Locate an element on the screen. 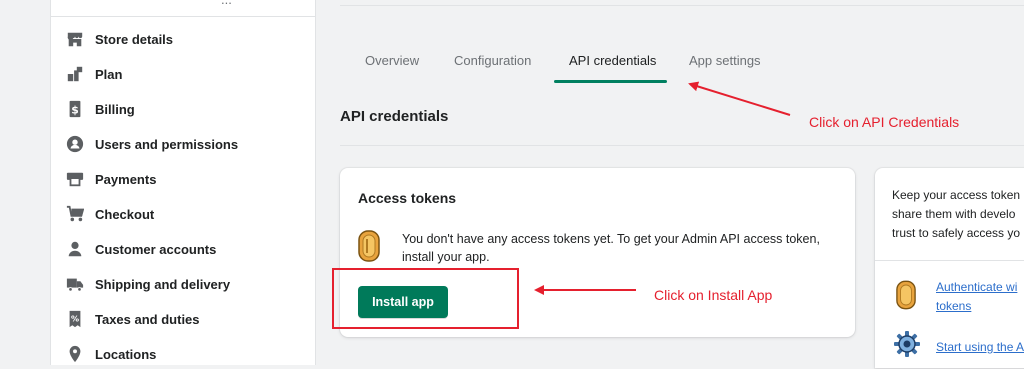  annotation-arrows is located at coordinates (662, 188).